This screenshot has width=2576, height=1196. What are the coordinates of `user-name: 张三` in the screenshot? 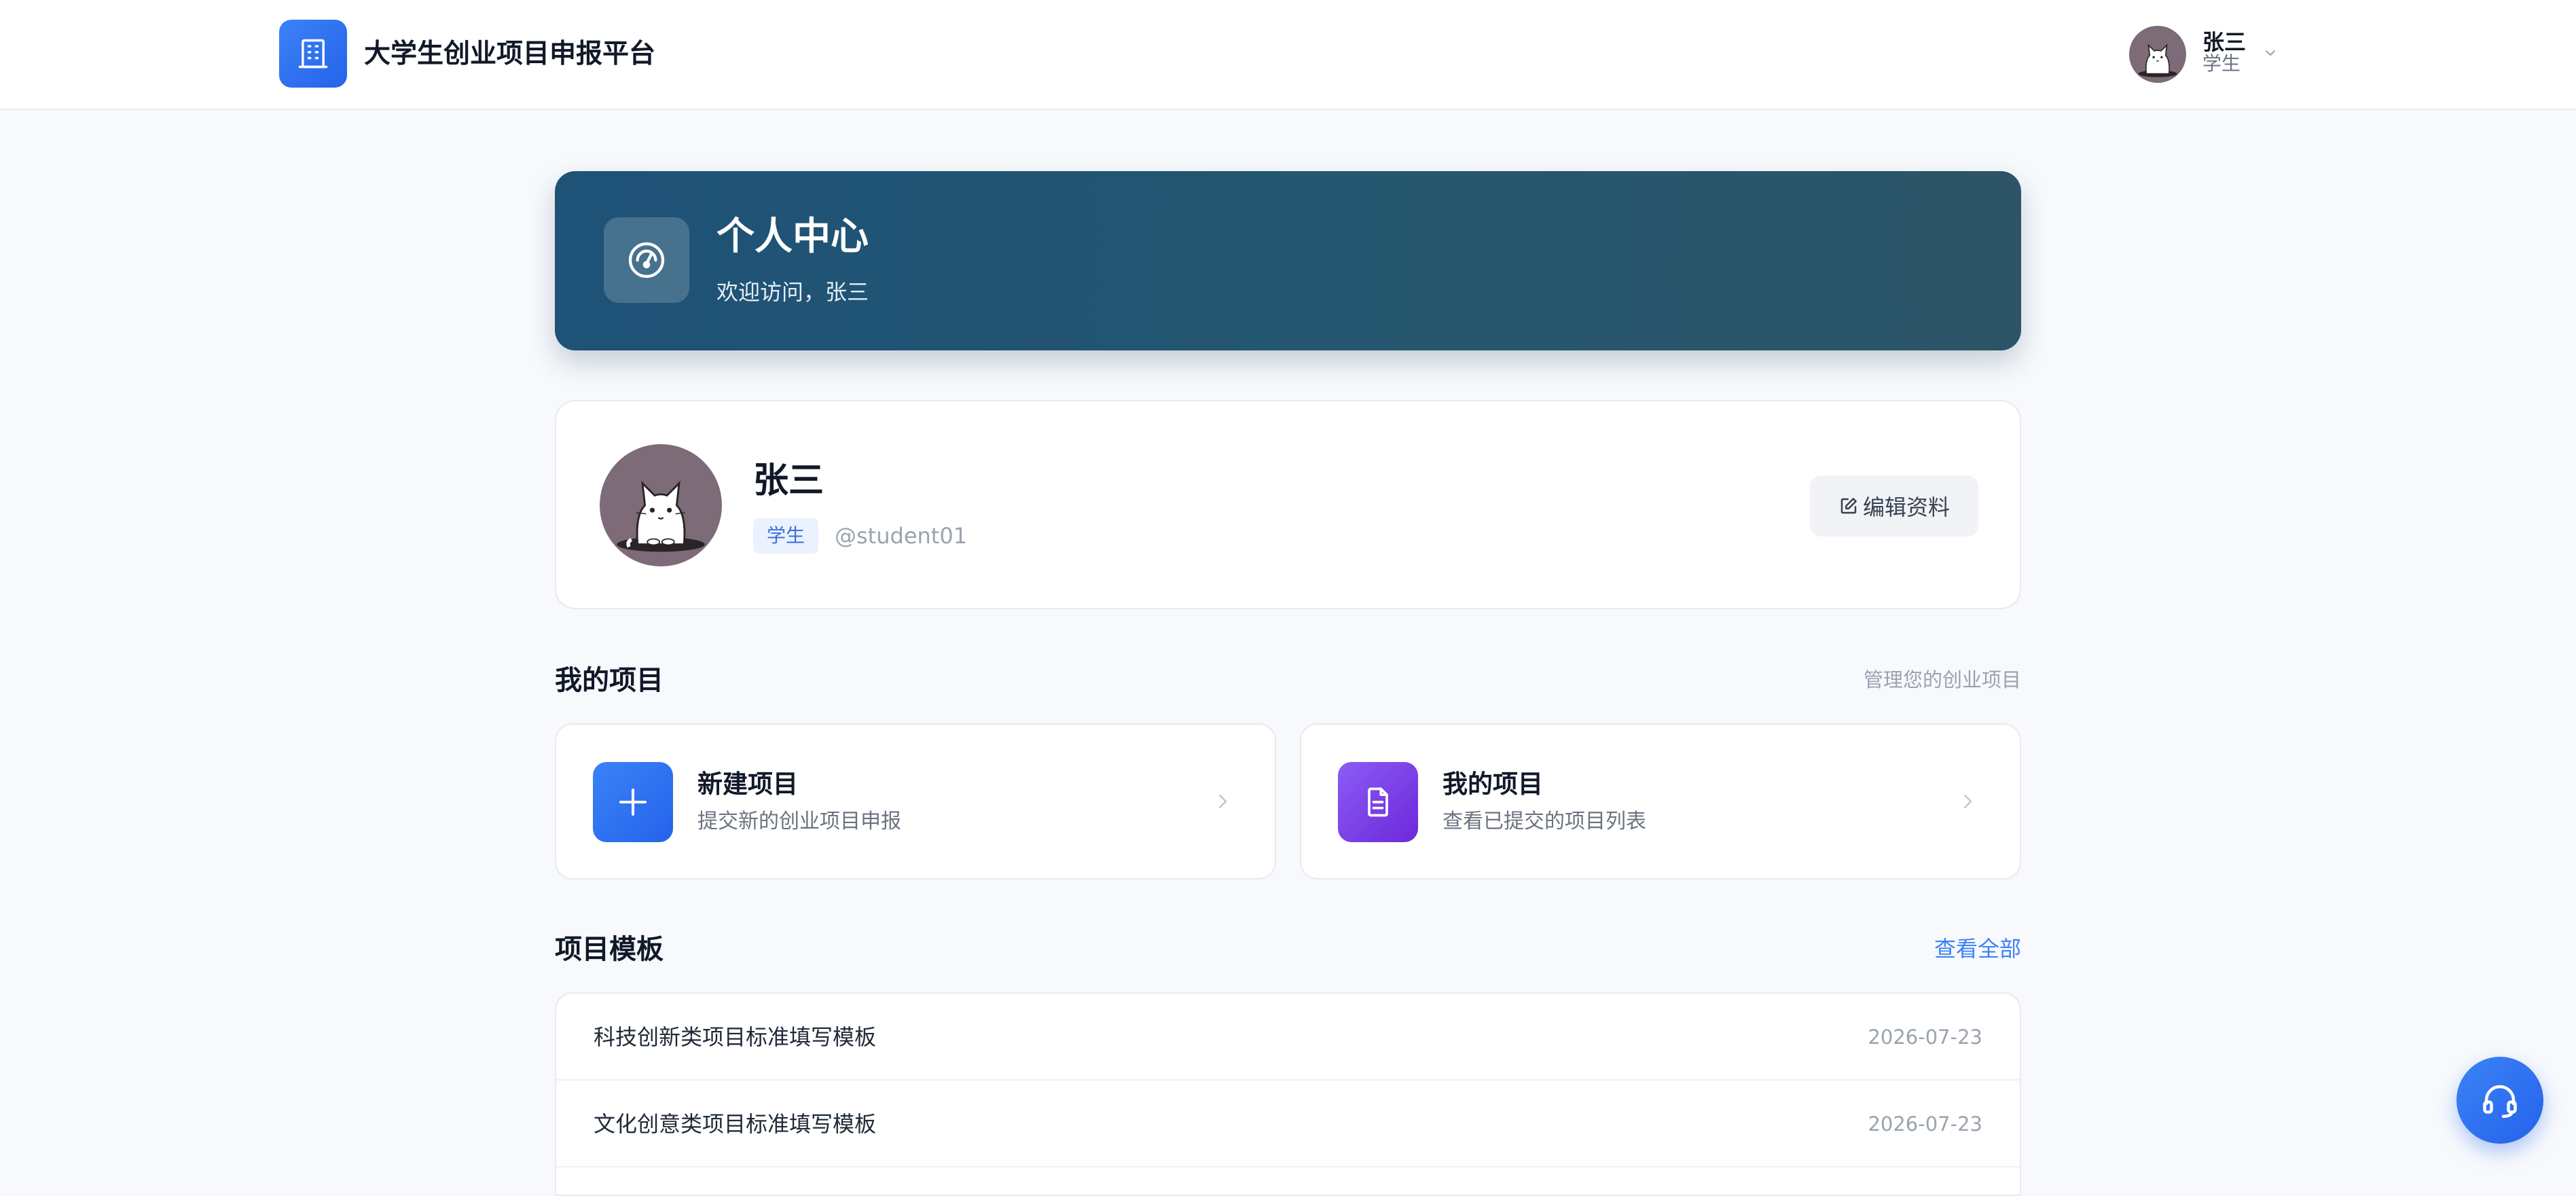 It's located at (2224, 42).